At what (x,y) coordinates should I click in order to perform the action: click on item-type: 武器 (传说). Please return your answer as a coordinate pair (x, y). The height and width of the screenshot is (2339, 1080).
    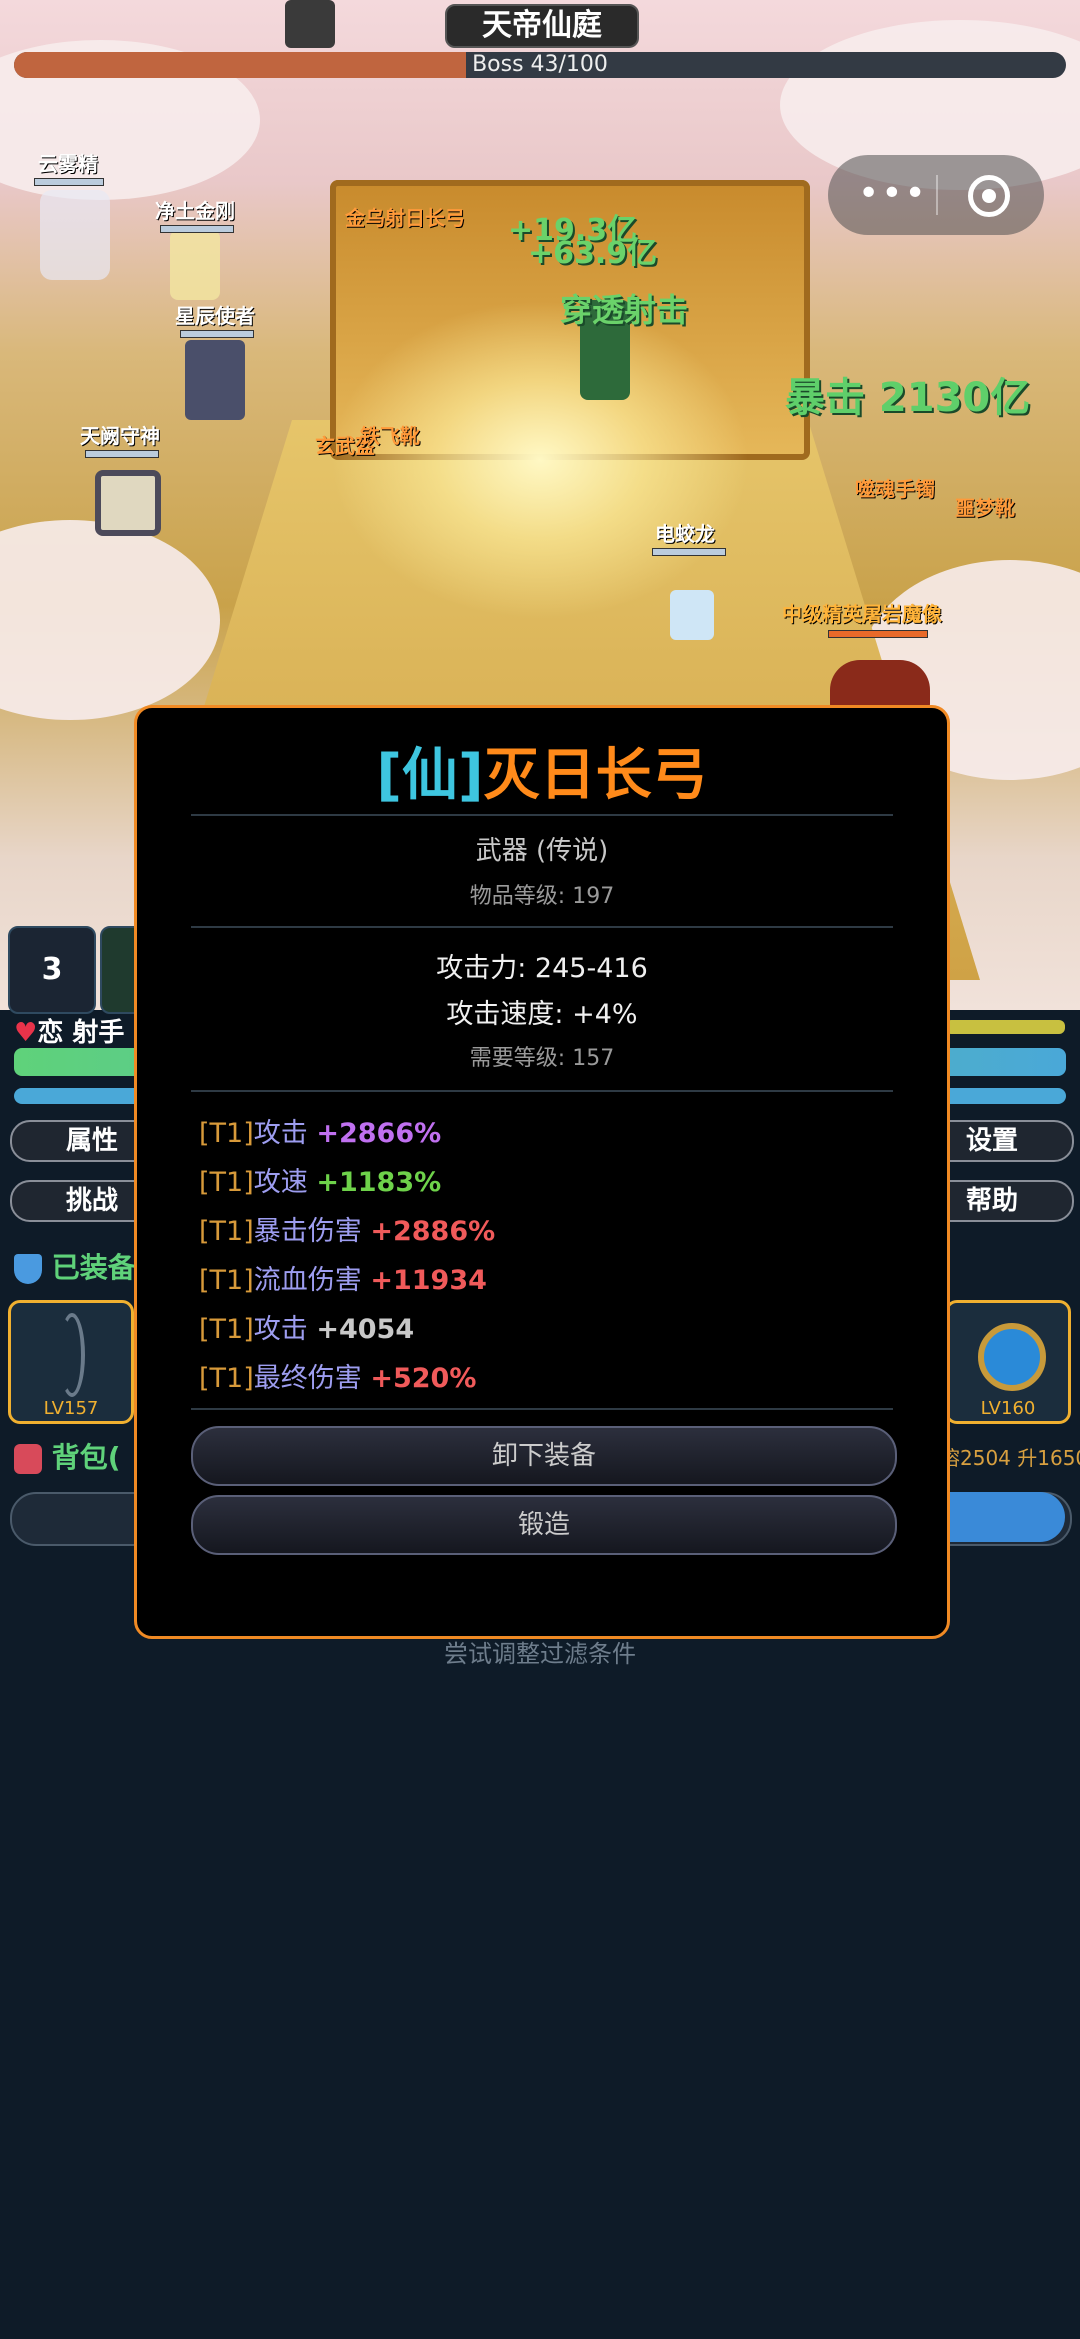
    Looking at the image, I should click on (542, 851).